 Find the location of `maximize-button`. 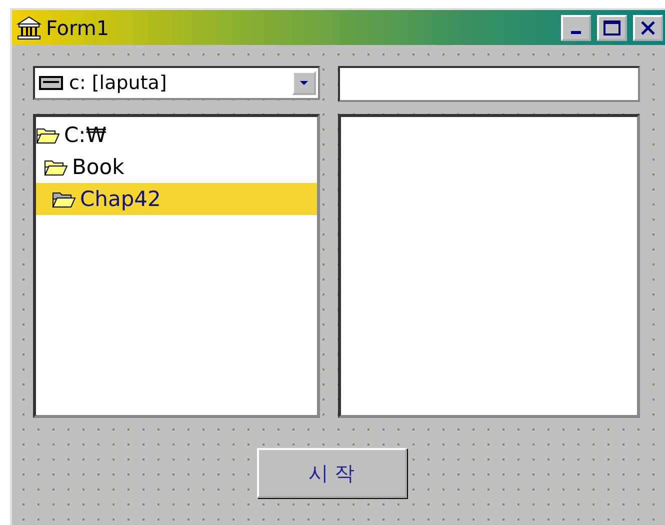

maximize-button is located at coordinates (612, 27).